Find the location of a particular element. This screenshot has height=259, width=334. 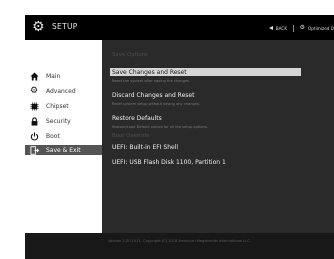

page-title: SETUP is located at coordinates (65, 26).